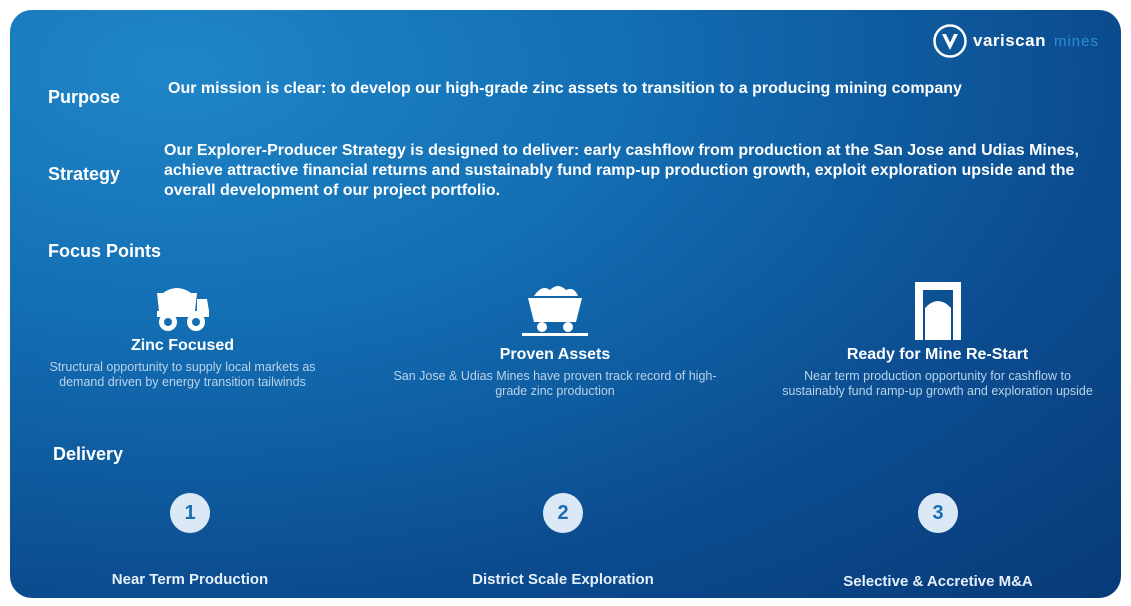 This screenshot has height=606, width=1131. What do you see at coordinates (182, 345) in the screenshot?
I see `focus-title: Zinc Focused` at bounding box center [182, 345].